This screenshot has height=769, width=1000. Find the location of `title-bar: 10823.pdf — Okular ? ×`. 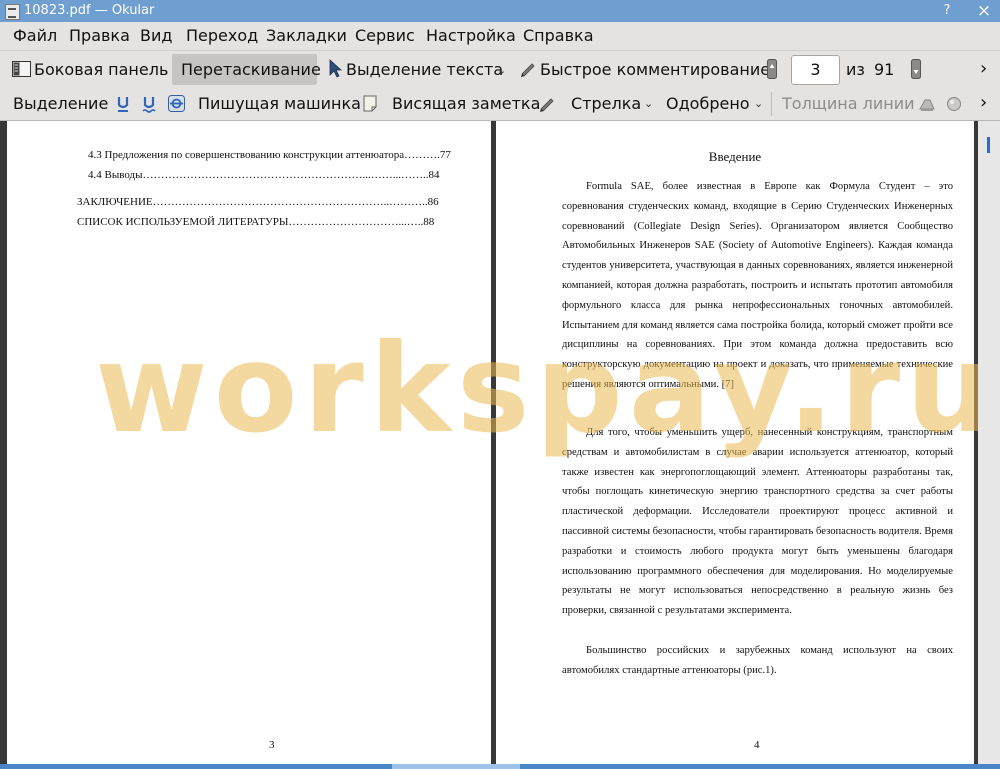

title-bar: 10823.pdf — Okular ? × is located at coordinates (500, 11).